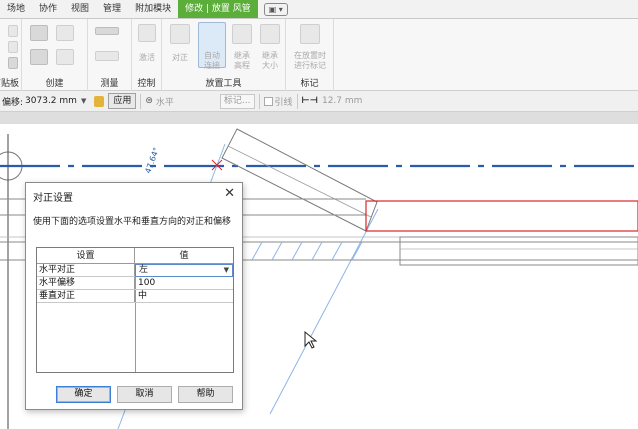  What do you see at coordinates (144, 270) in the screenshot?
I see `select-value: 左` at bounding box center [144, 270].